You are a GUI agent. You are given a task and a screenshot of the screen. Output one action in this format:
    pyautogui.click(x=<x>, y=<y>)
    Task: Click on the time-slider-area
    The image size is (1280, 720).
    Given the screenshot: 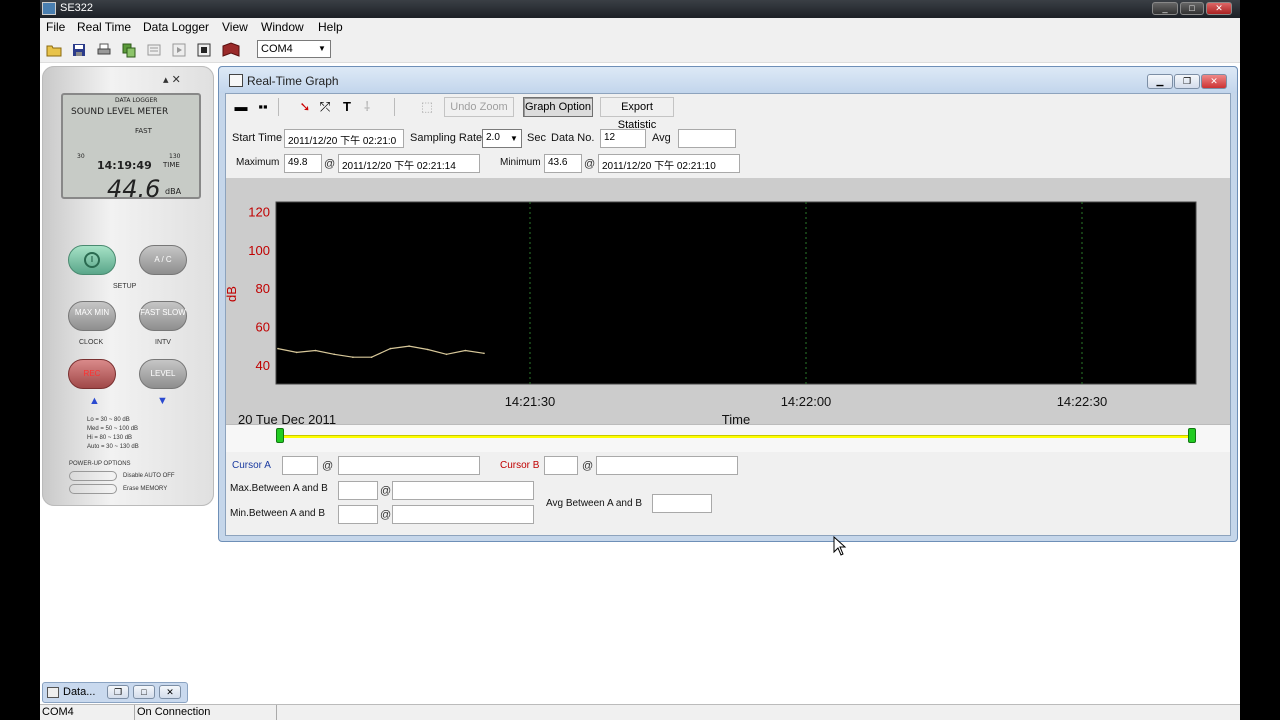 What is the action you would take?
    pyautogui.click(x=728, y=438)
    